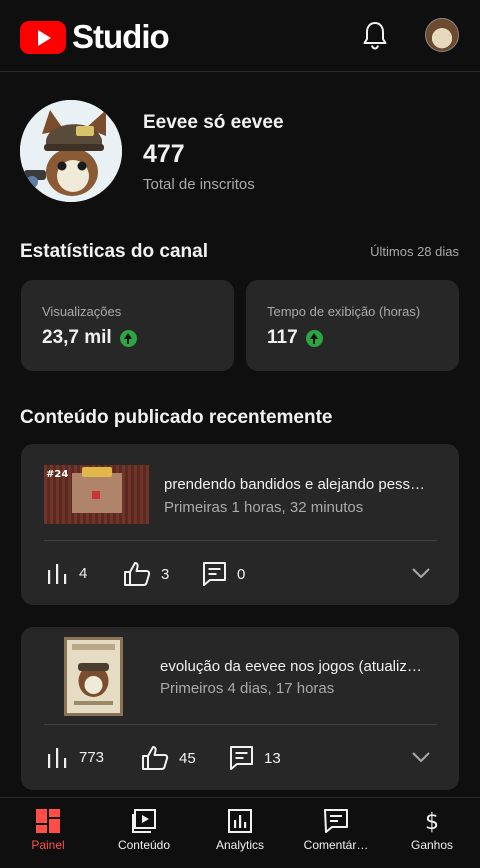  What do you see at coordinates (77, 337) in the screenshot?
I see `views-number: 23,7 mil` at bounding box center [77, 337].